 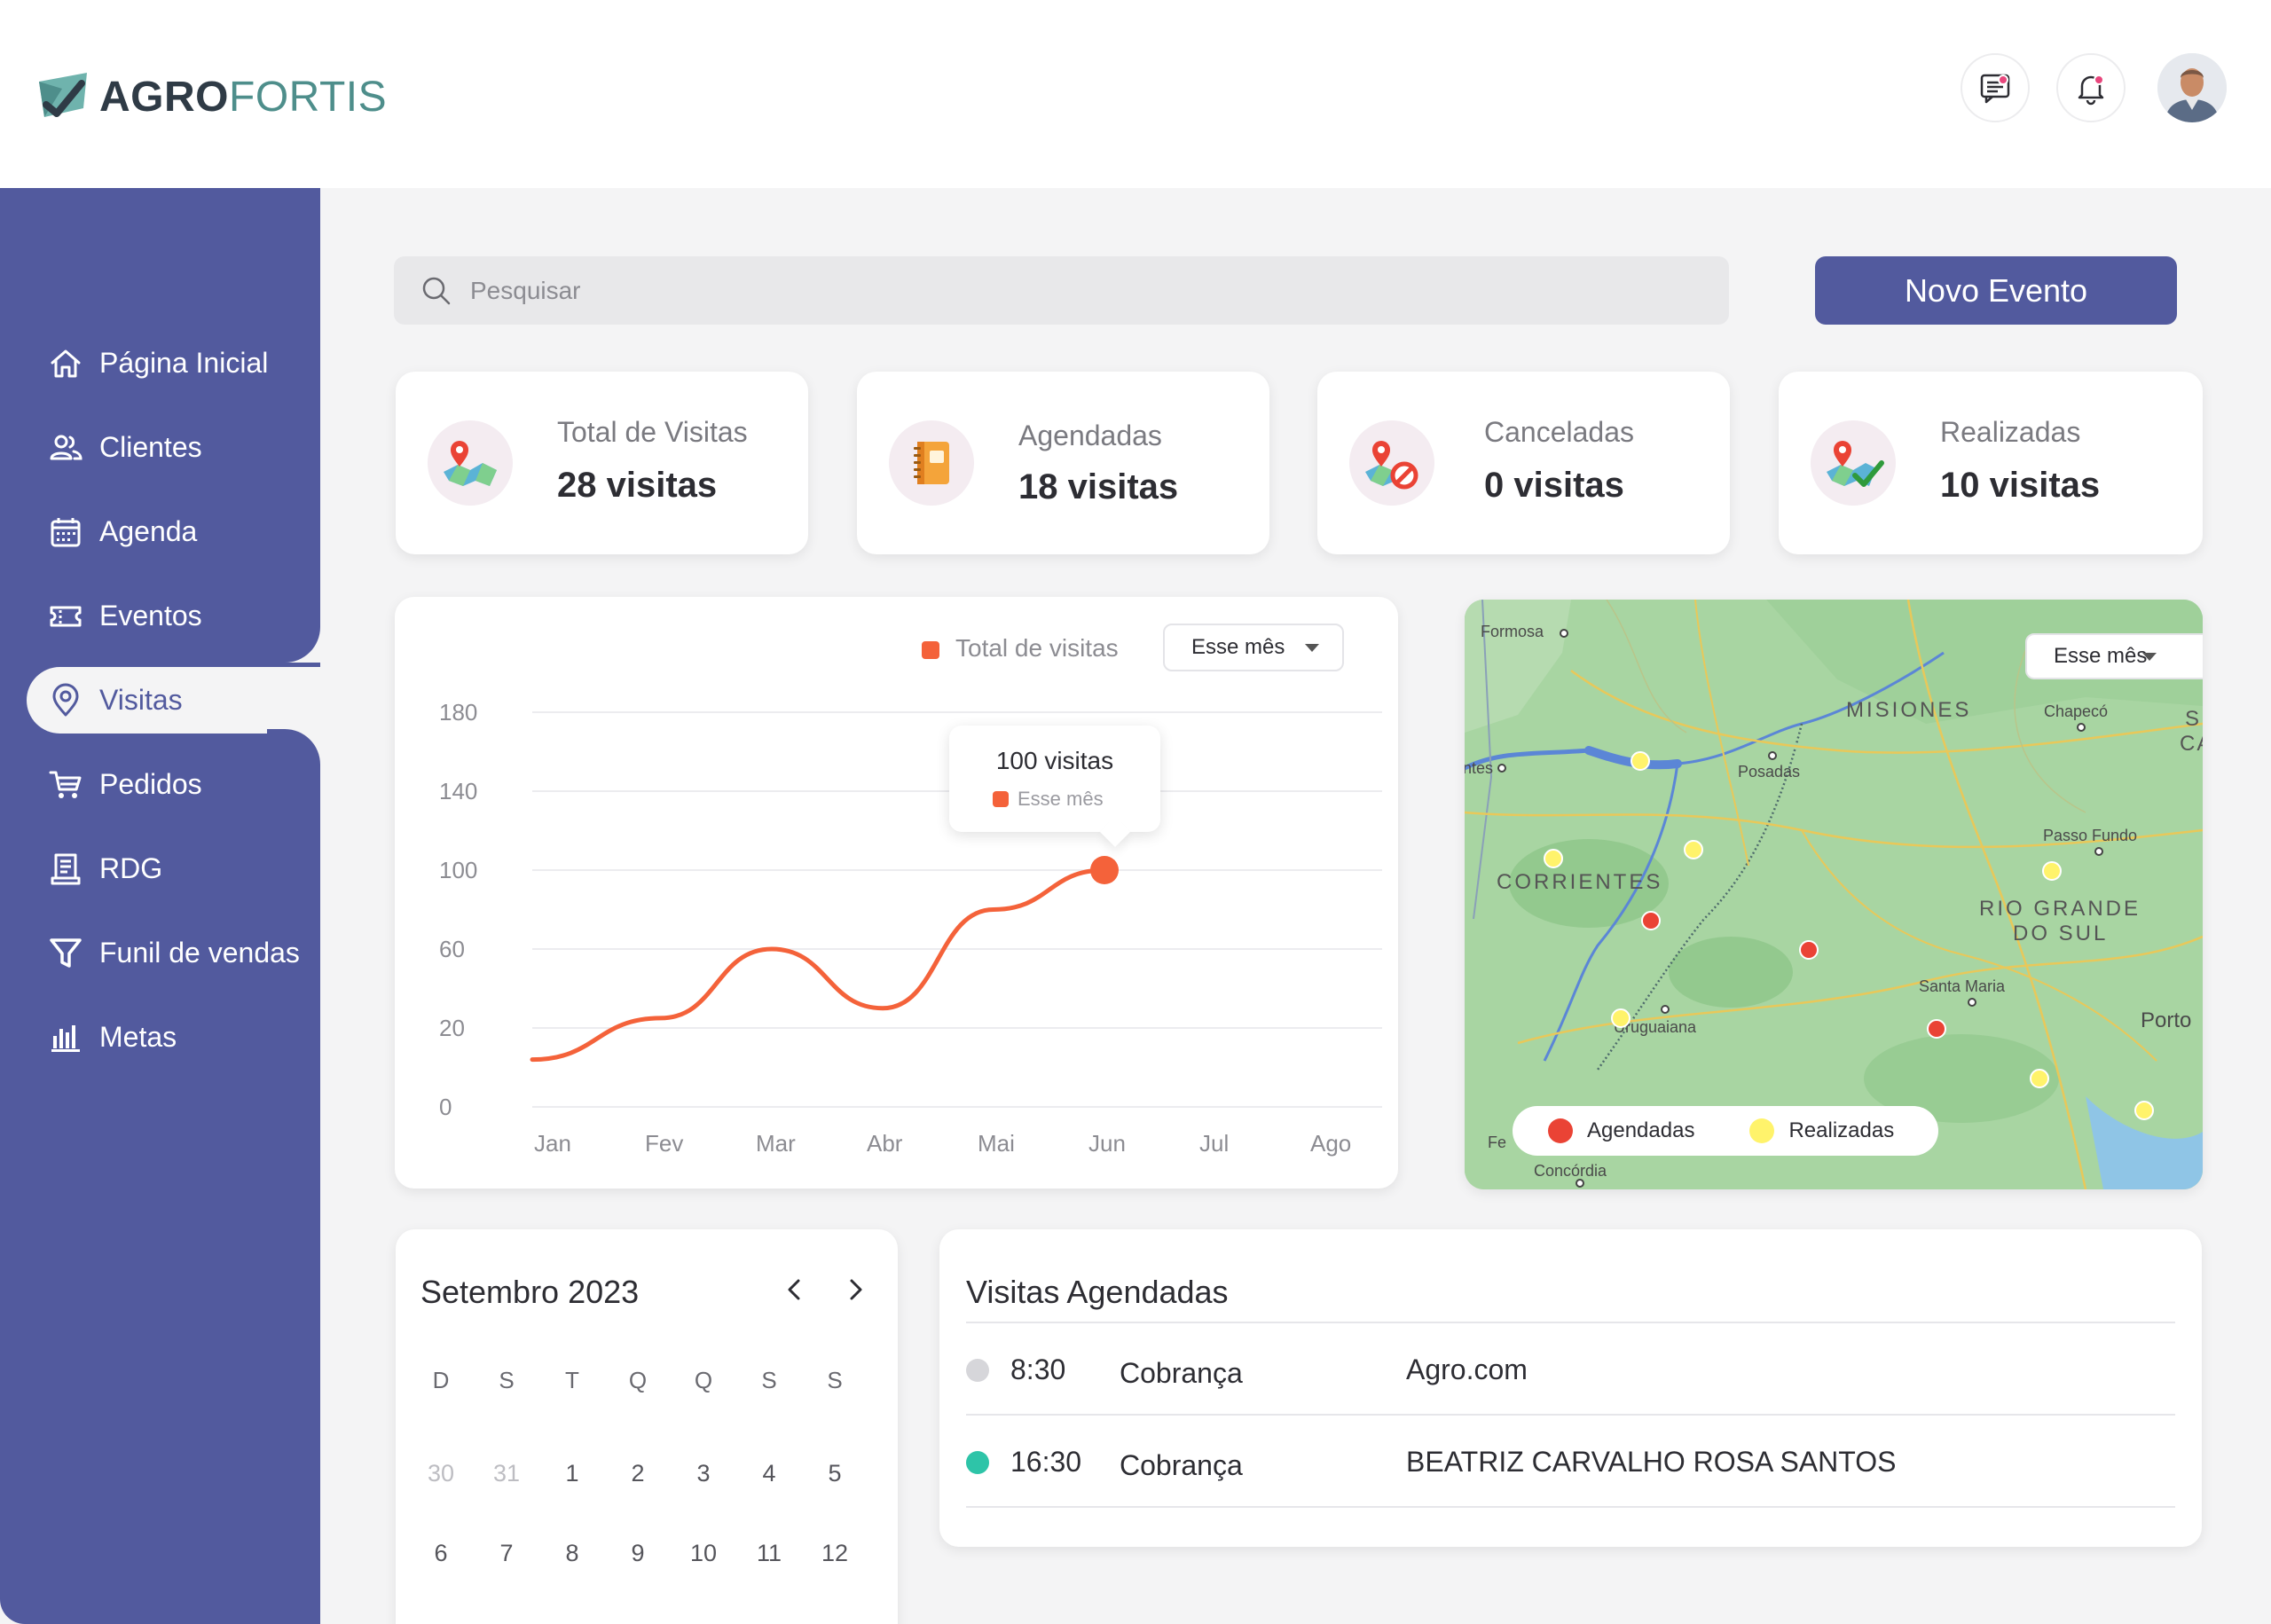 What do you see at coordinates (141, 700) in the screenshot?
I see `sidebar-item-label: Visitas` at bounding box center [141, 700].